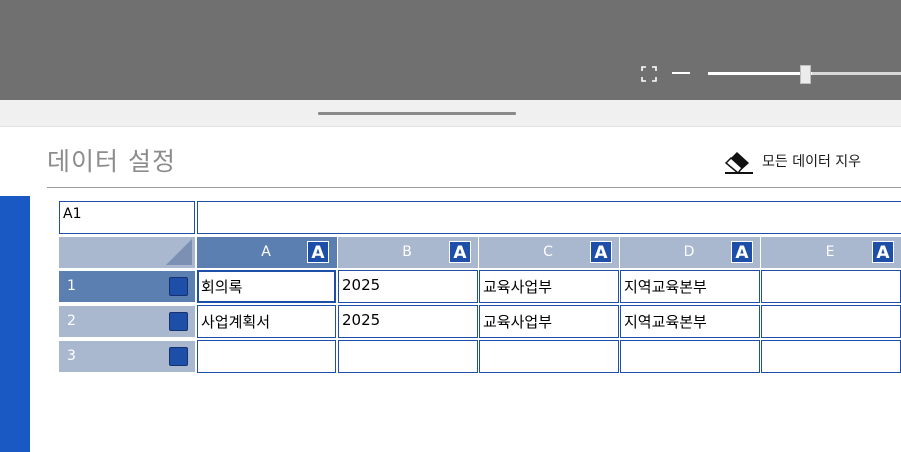  Describe the element at coordinates (649, 74) in the screenshot. I see `expand-icon` at that location.